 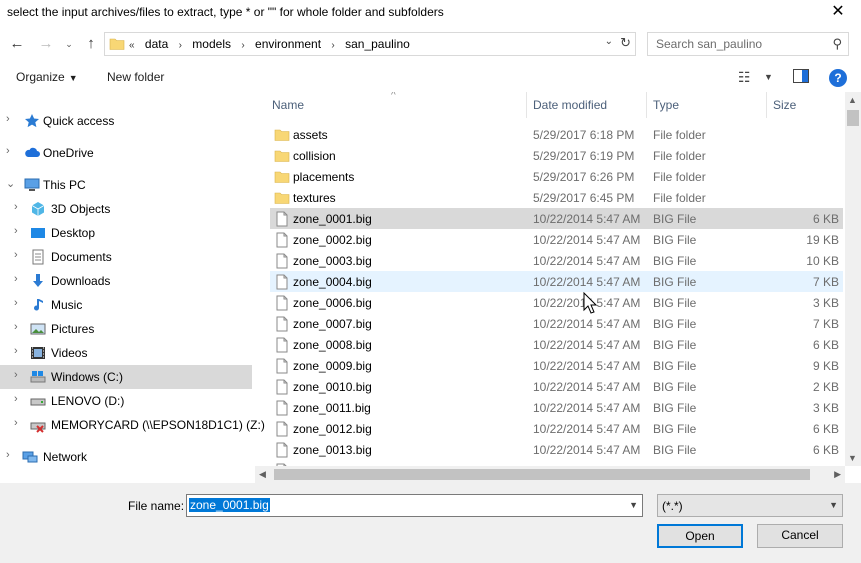 What do you see at coordinates (17, 44) in the screenshot?
I see `back-arrow-icon: ←` at bounding box center [17, 44].